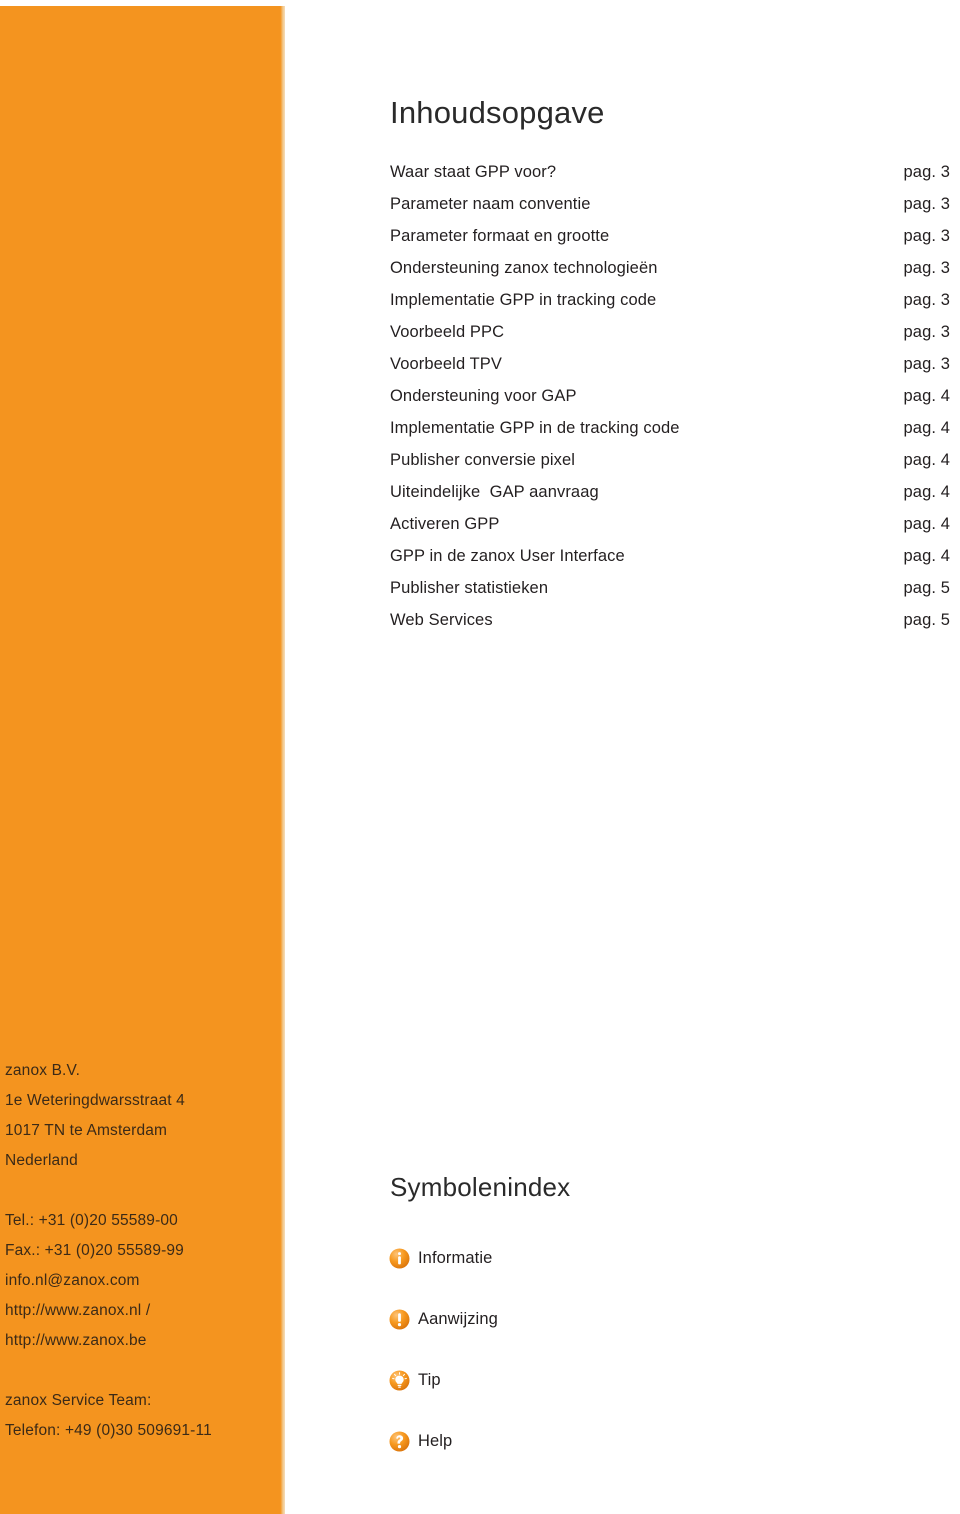  What do you see at coordinates (108, 1430) in the screenshot?
I see `service-team-phone: Telefon: +49 (0)30 509691-11` at bounding box center [108, 1430].